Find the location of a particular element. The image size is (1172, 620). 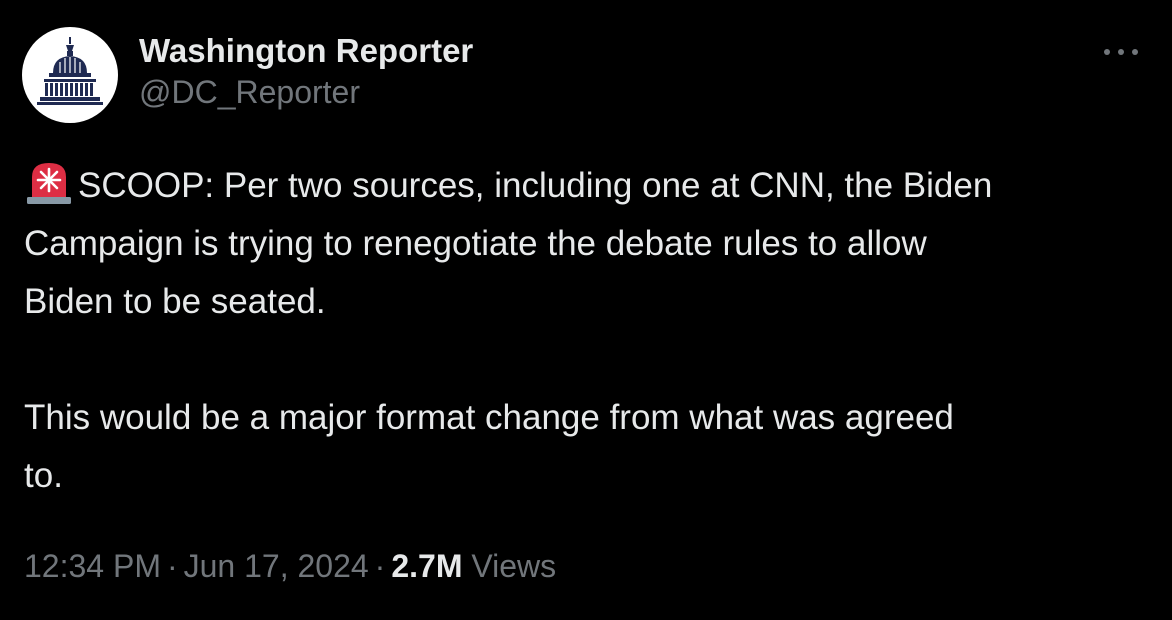

author-info: Washington Reporter @DC_Reporter is located at coordinates (306, 71).